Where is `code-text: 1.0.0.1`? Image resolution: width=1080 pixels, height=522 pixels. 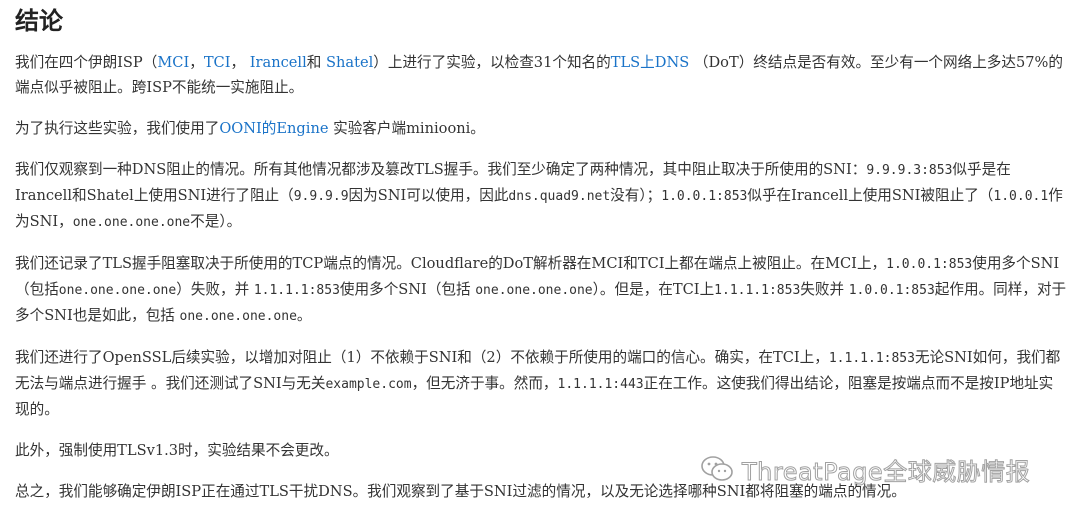
code-text: 1.0.0.1 is located at coordinates (1021, 196).